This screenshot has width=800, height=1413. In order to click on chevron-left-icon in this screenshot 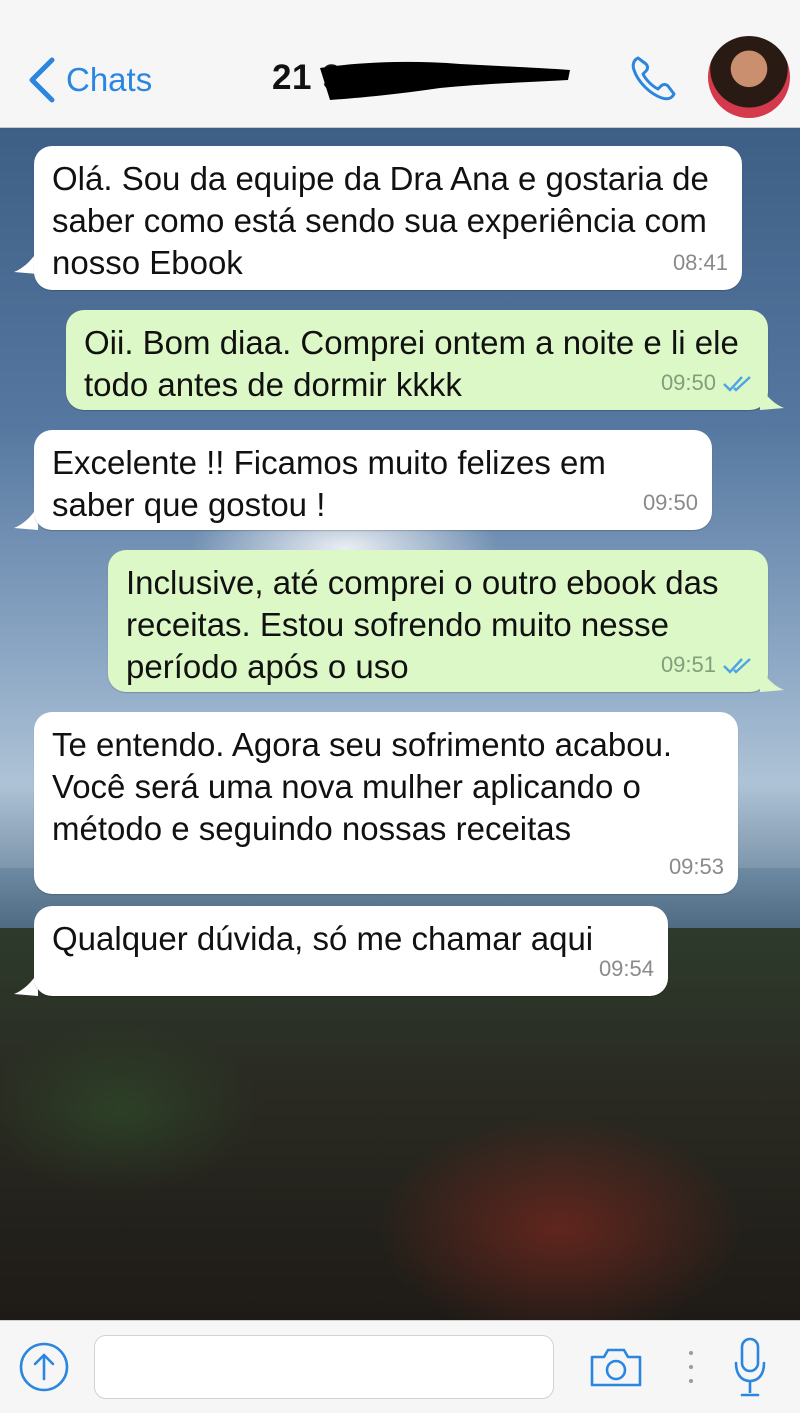, I will do `click(42, 80)`.